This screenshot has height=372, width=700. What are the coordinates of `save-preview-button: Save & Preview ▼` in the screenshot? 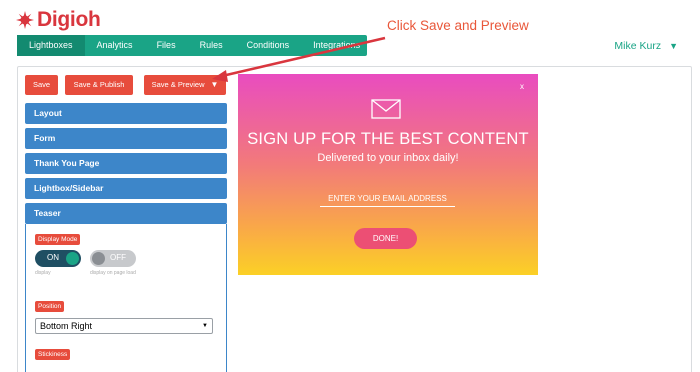 It's located at (185, 85).